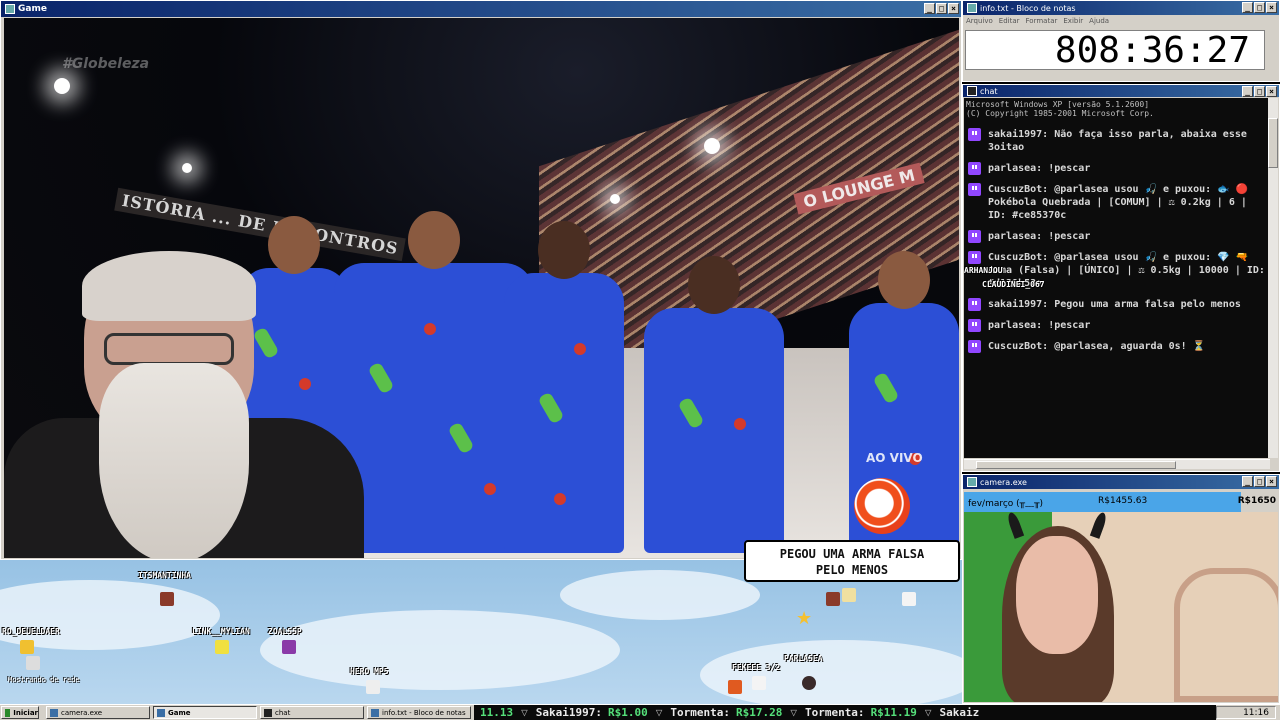 This screenshot has width=1280, height=720. Describe the element at coordinates (979, 21) in the screenshot. I see `menu-file: Arquivo` at that location.